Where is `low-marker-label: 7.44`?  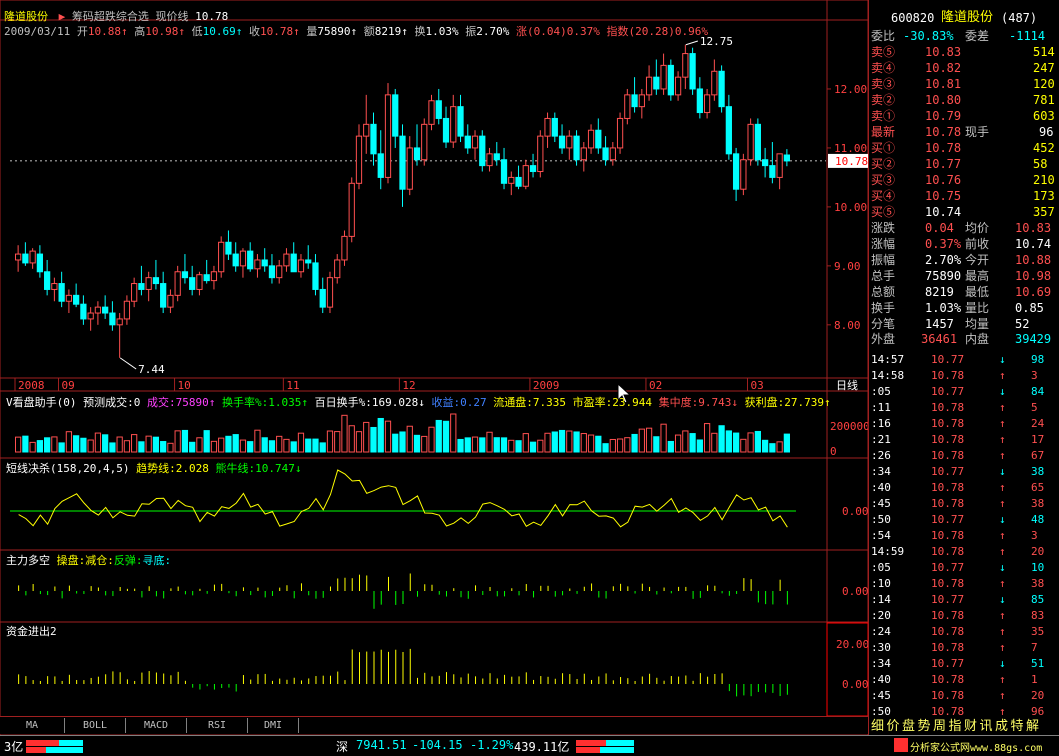
low-marker-label: 7.44 is located at coordinates (151, 369).